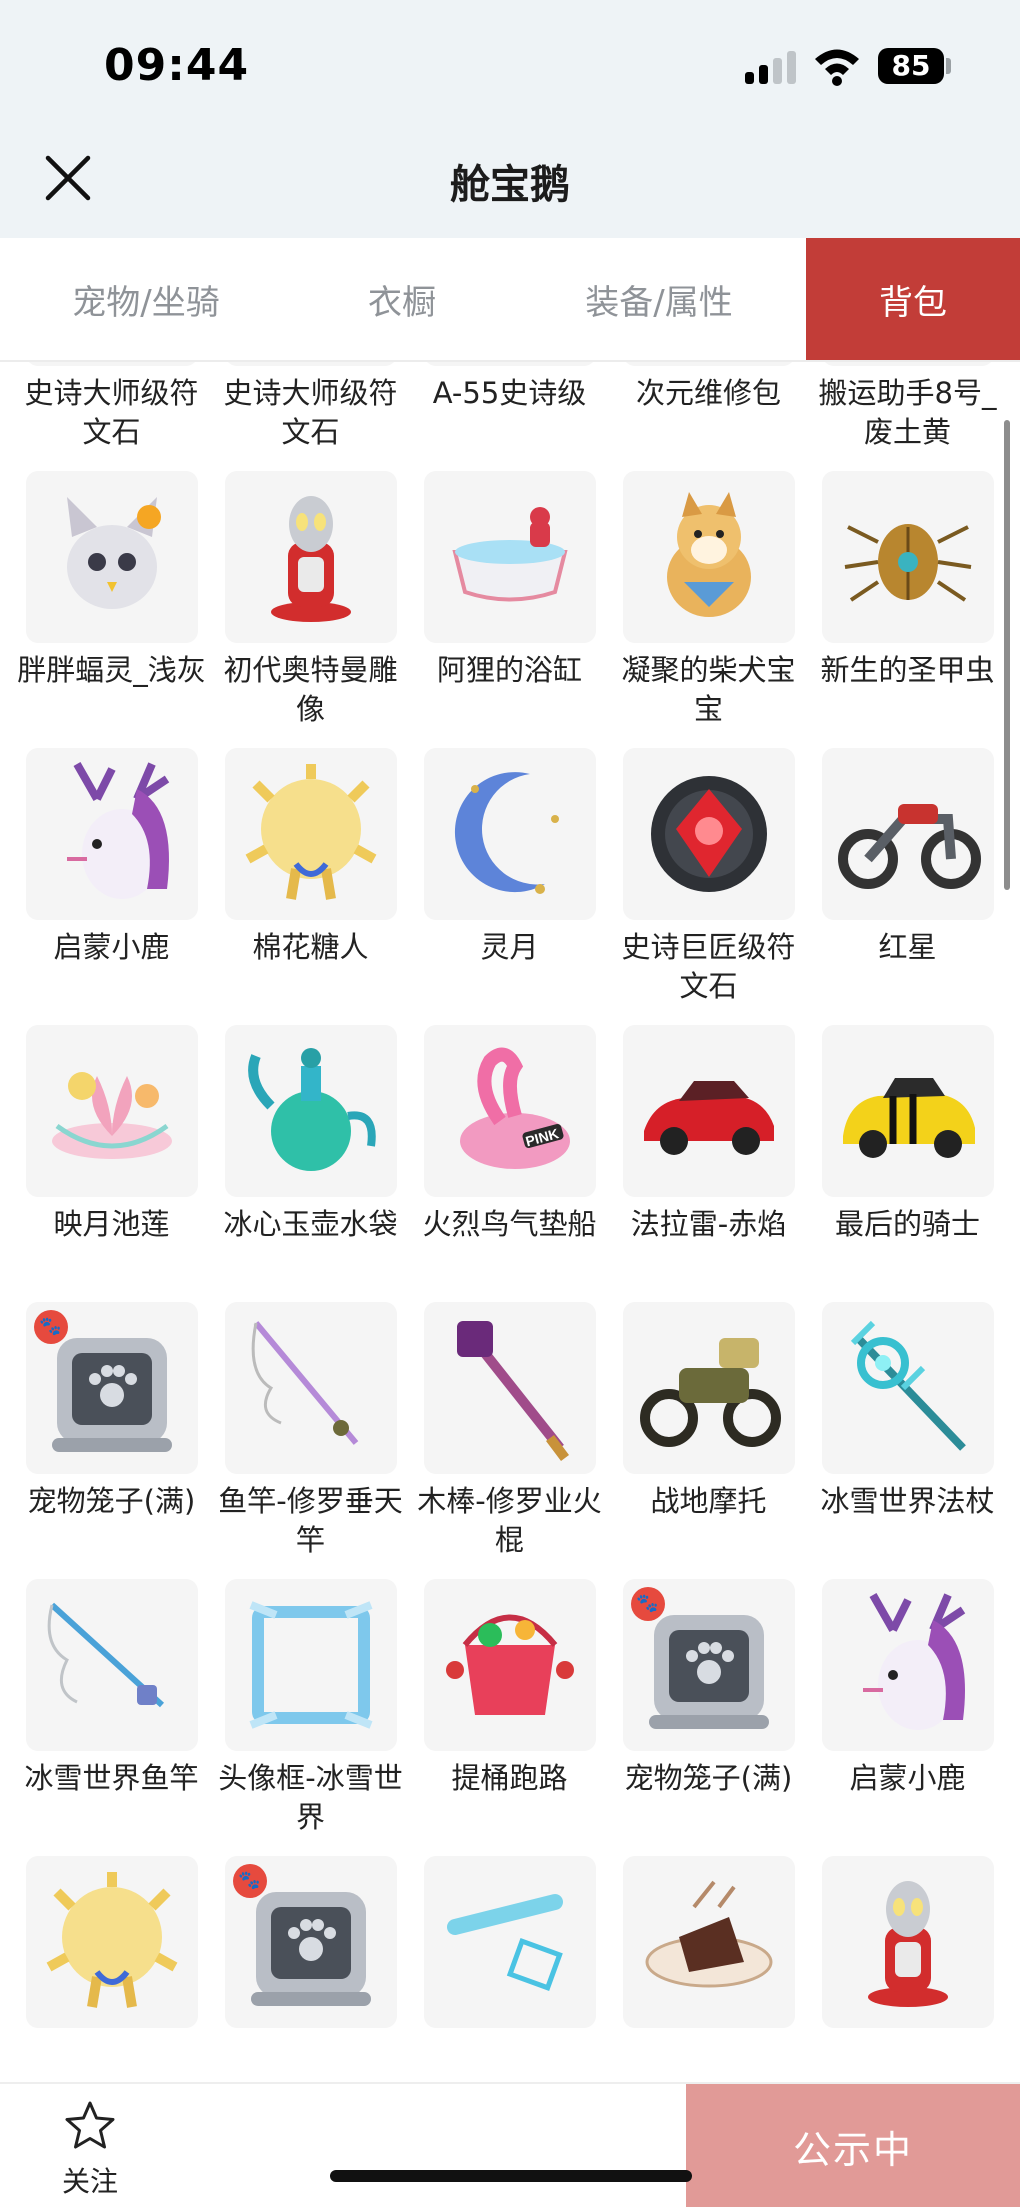 The width and height of the screenshot is (1020, 2207). I want to click on public-status-button: 公示中, so click(853, 2145).